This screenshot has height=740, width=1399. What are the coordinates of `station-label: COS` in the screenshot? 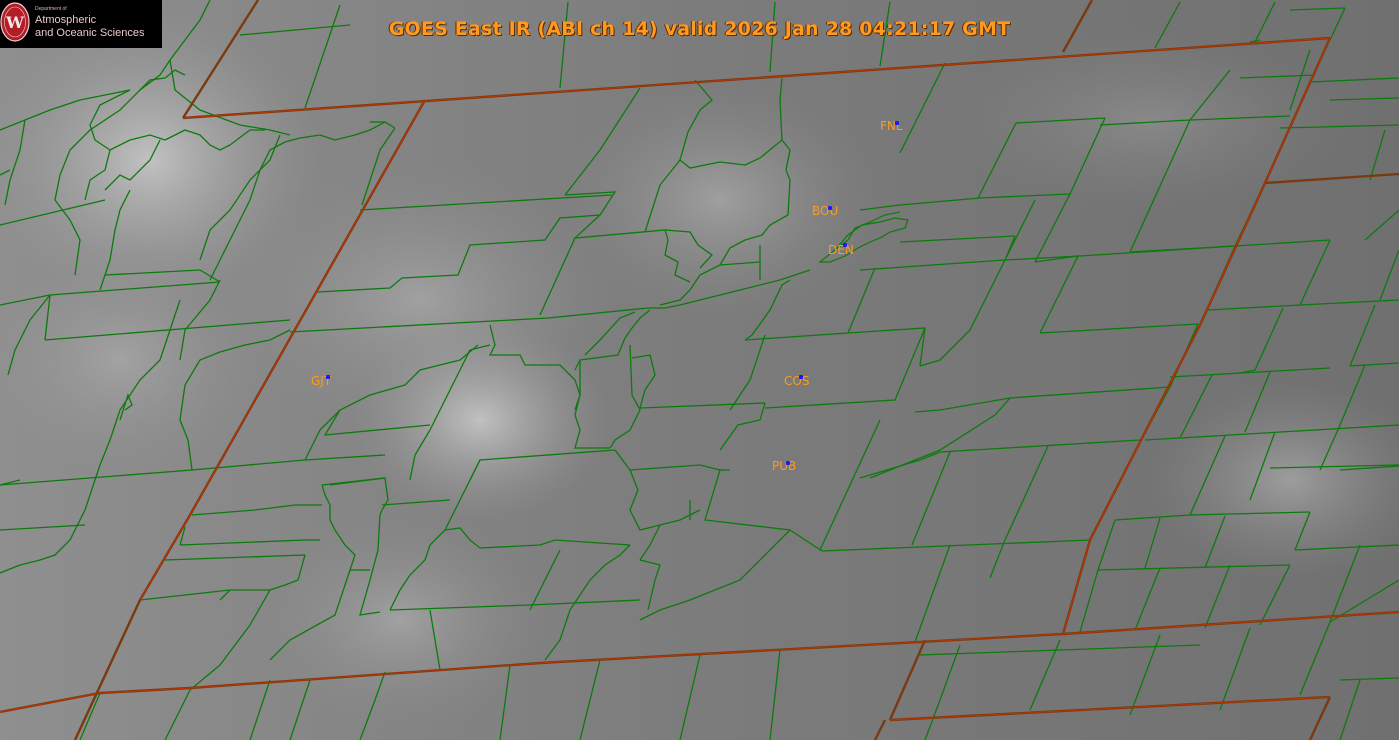 It's located at (797, 381).